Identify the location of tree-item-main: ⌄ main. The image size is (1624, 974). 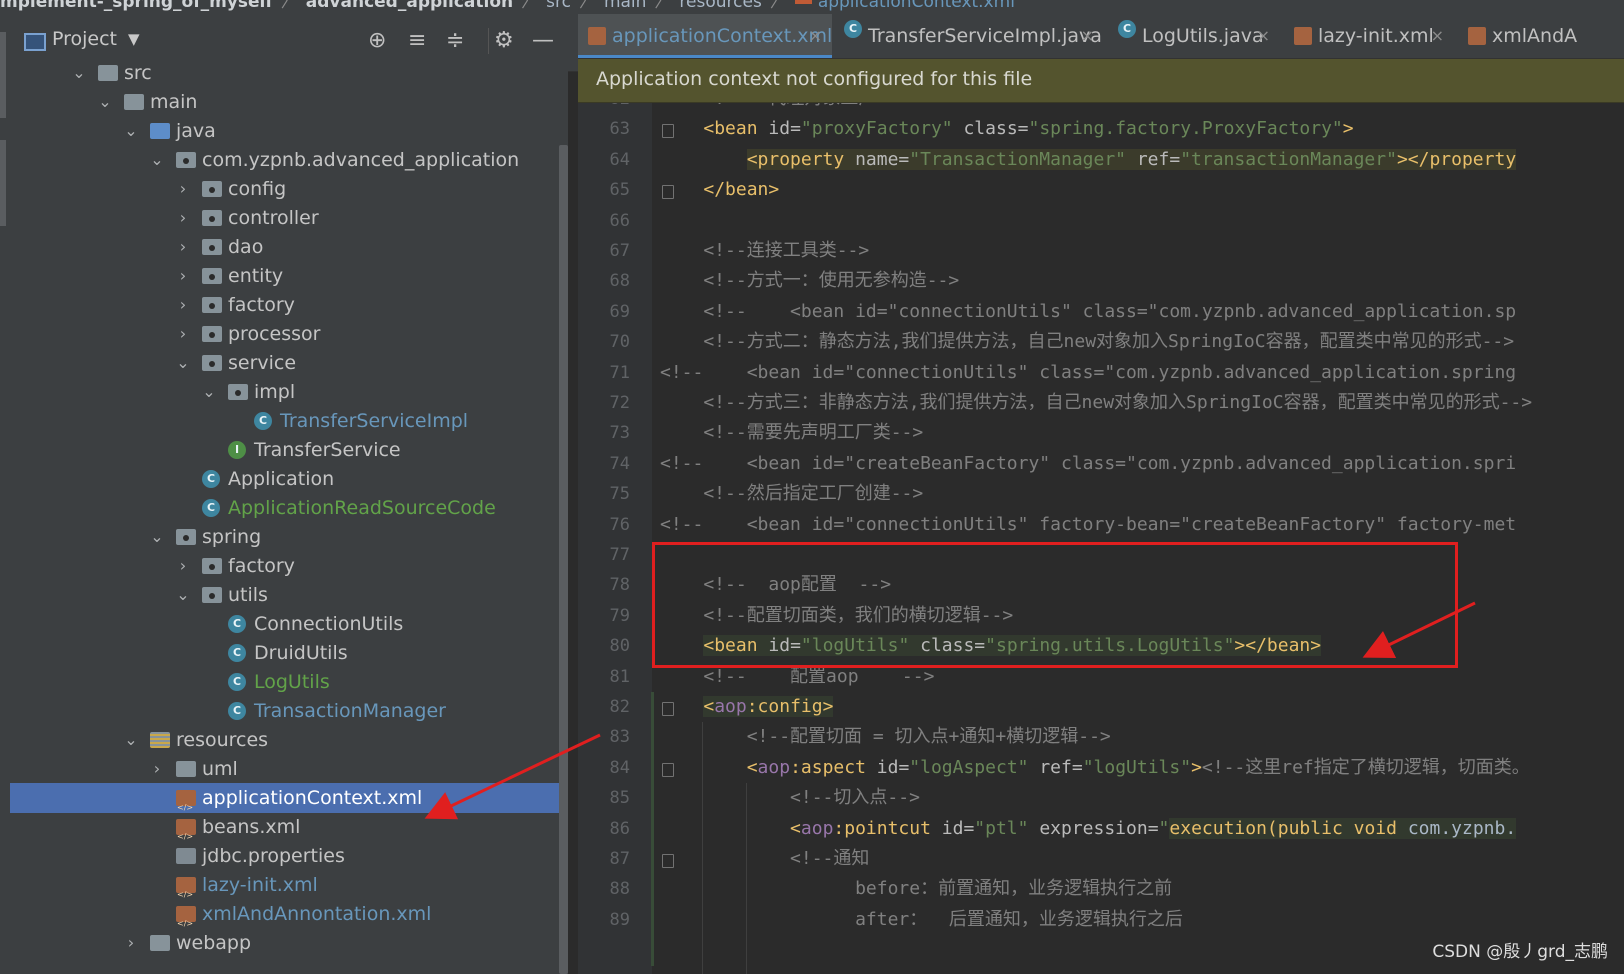
(289, 102).